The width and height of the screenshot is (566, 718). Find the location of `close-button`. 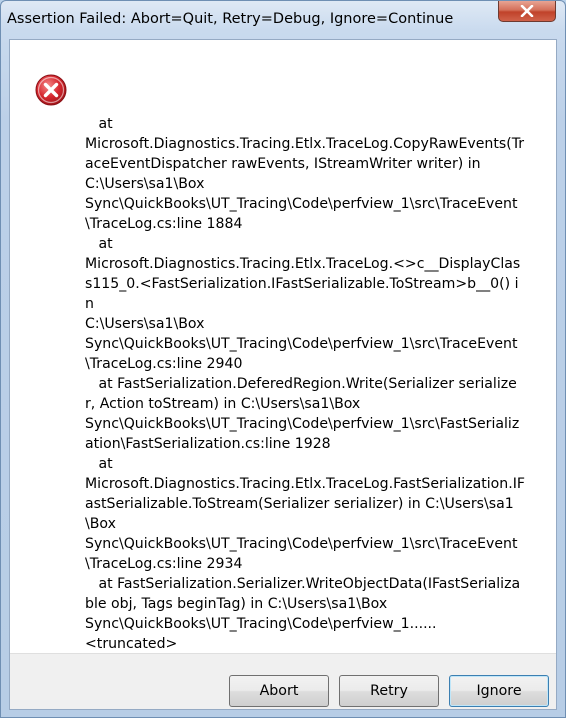

close-button is located at coordinates (527, 11).